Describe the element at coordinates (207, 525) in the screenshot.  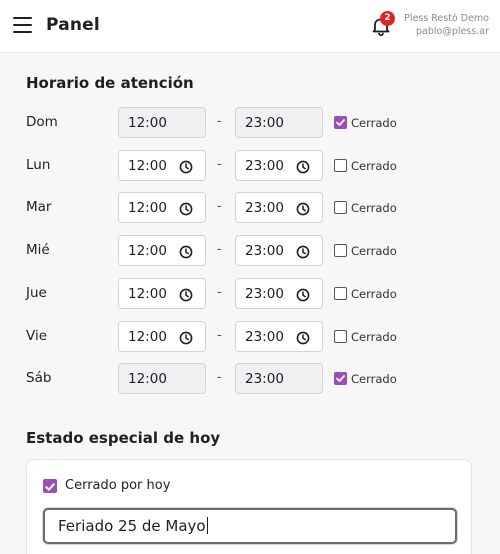
I see `text-caret` at that location.